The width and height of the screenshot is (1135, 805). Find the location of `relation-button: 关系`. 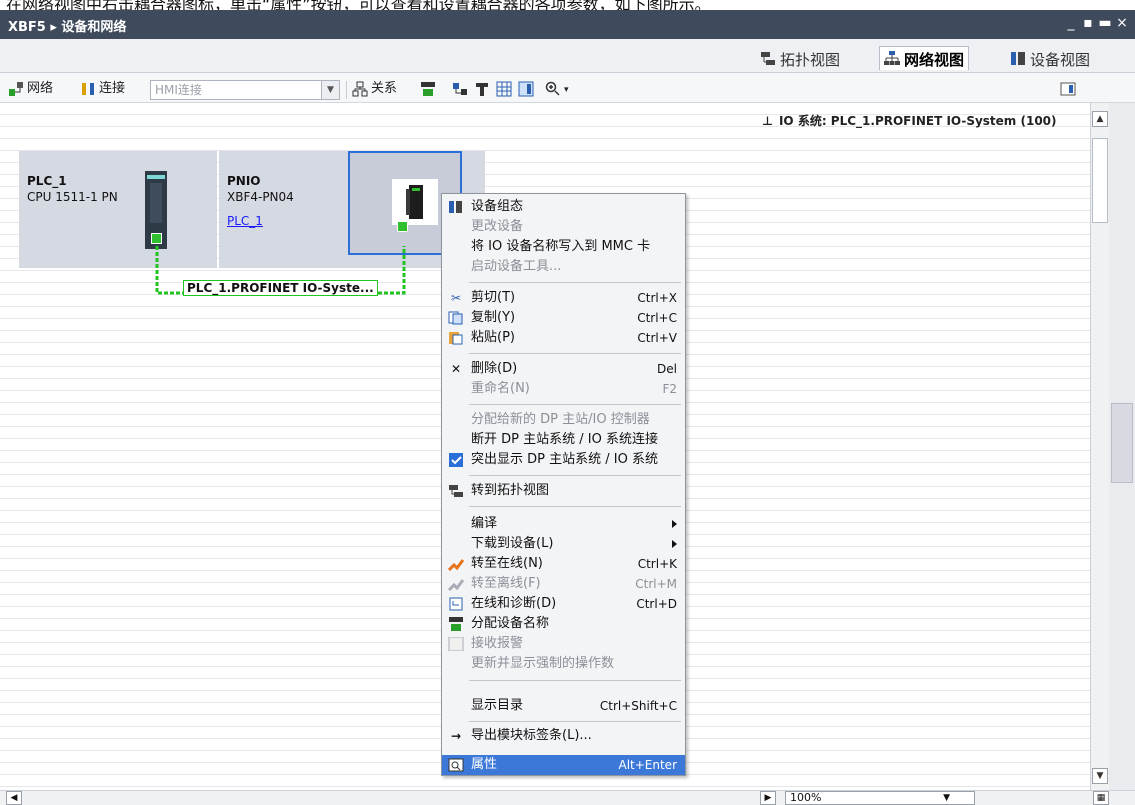

relation-button: 关系 is located at coordinates (374, 89).